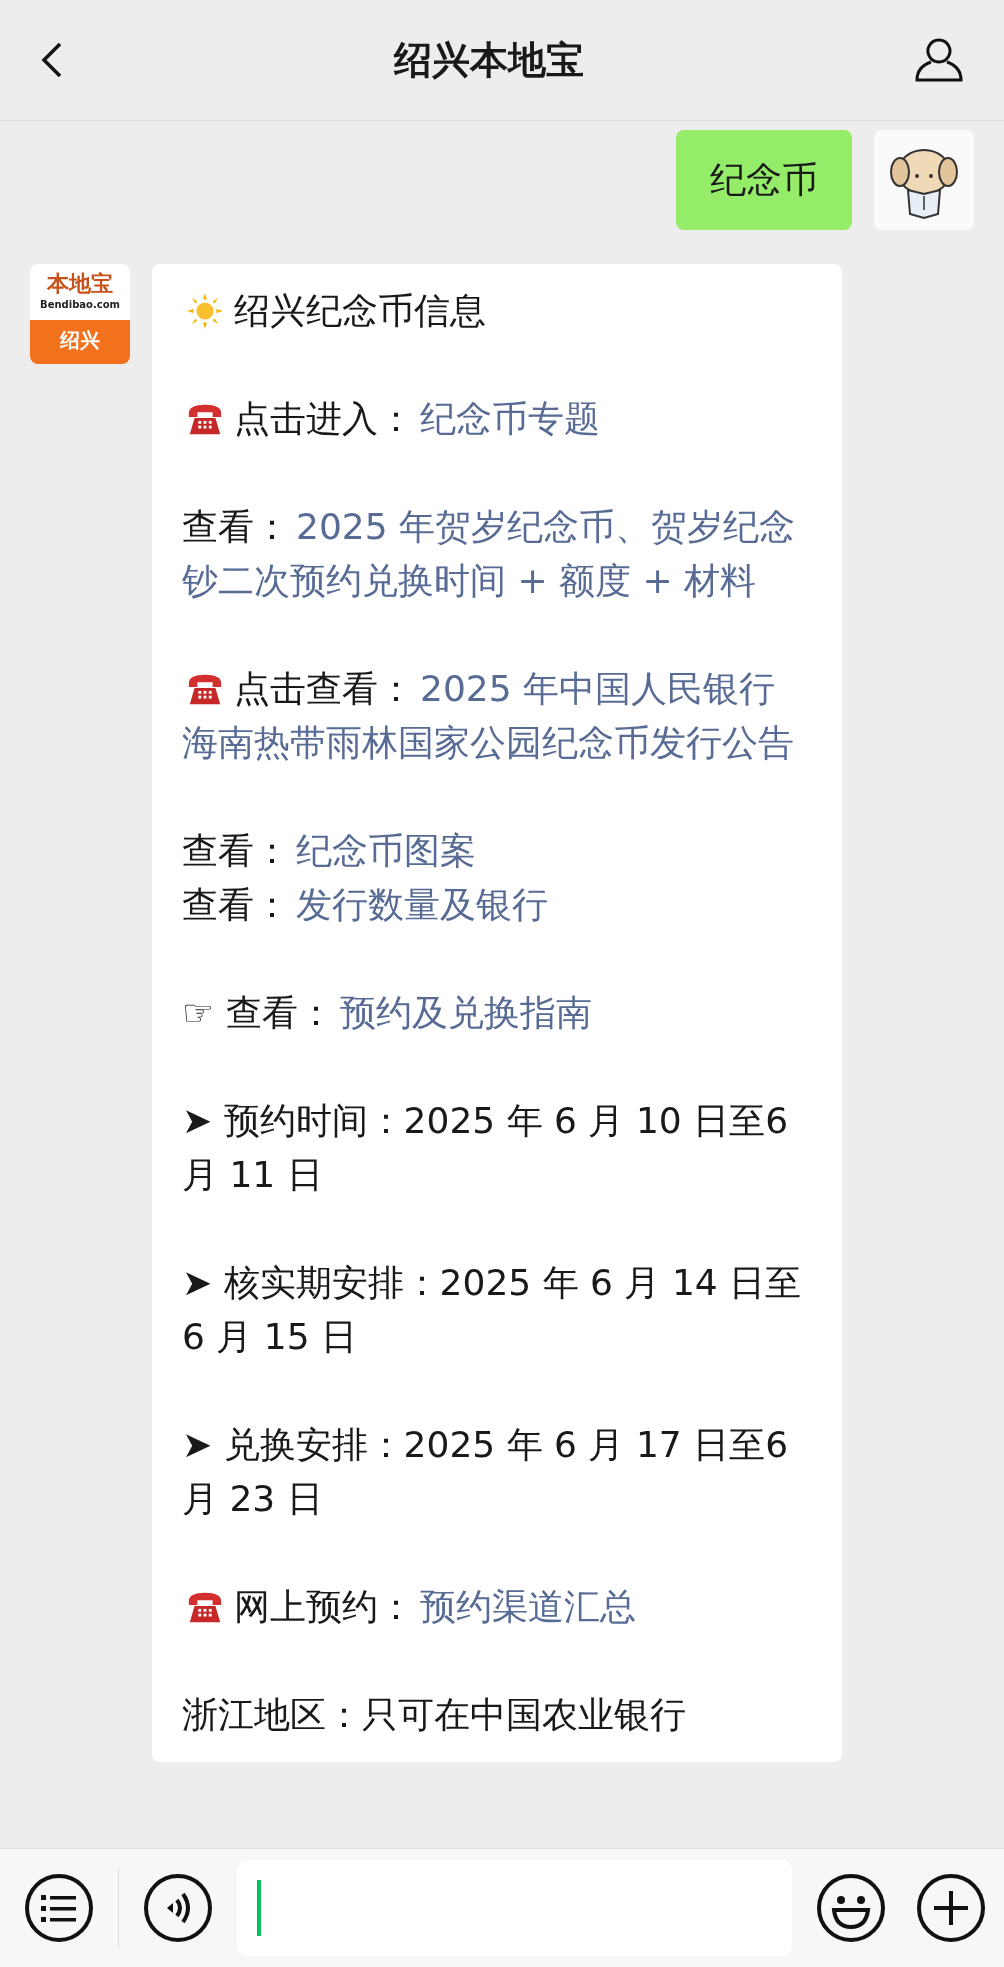 The height and width of the screenshot is (1967, 1004). Describe the element at coordinates (495, 1607) in the screenshot. I see `link-text: 网上预约： 预约渠道汇总` at that location.